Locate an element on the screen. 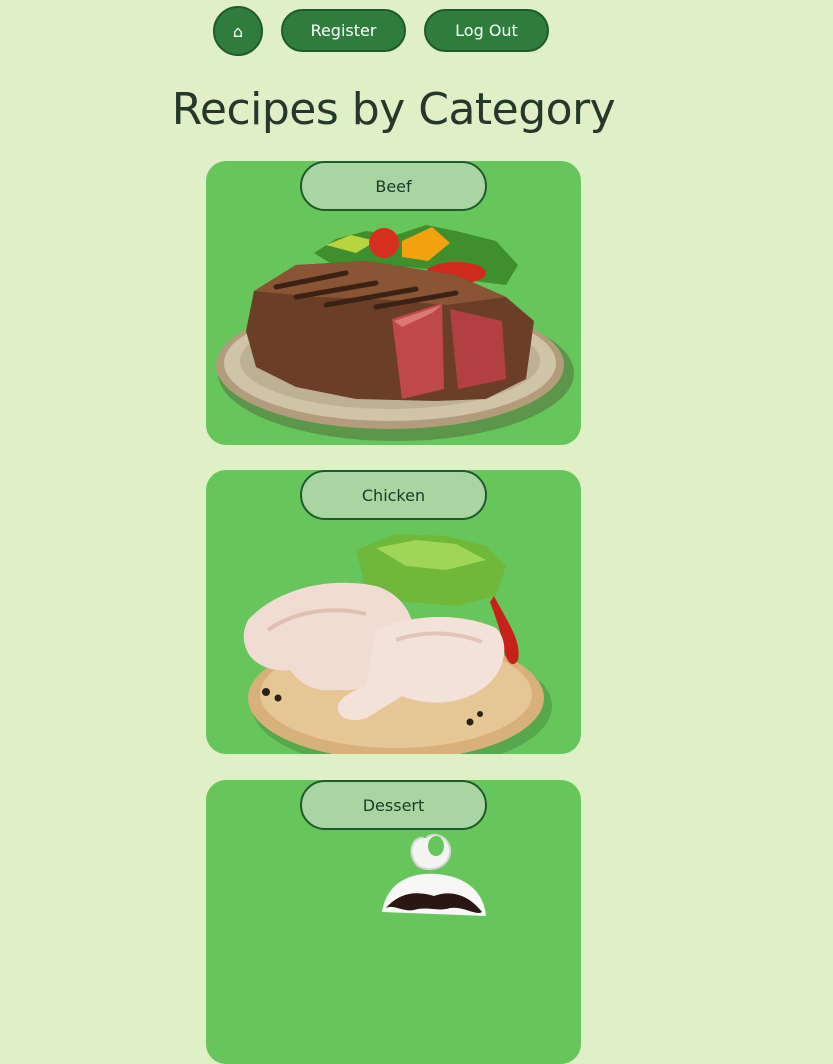  home-icon: ⌂ is located at coordinates (238, 31).